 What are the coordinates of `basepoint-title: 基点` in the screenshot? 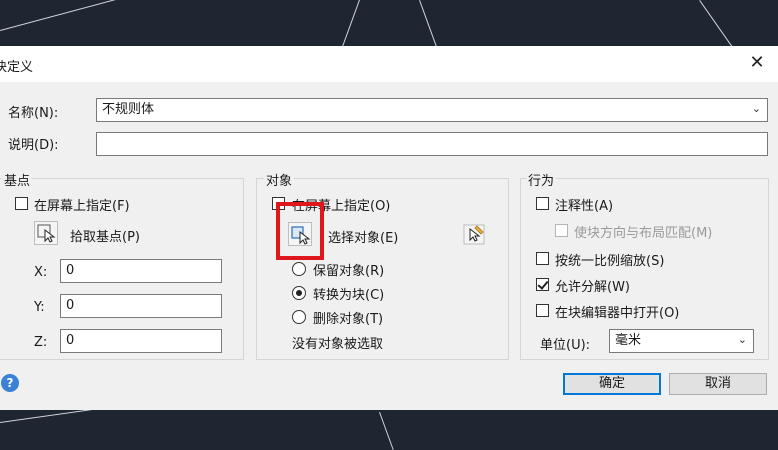 It's located at (17, 179).